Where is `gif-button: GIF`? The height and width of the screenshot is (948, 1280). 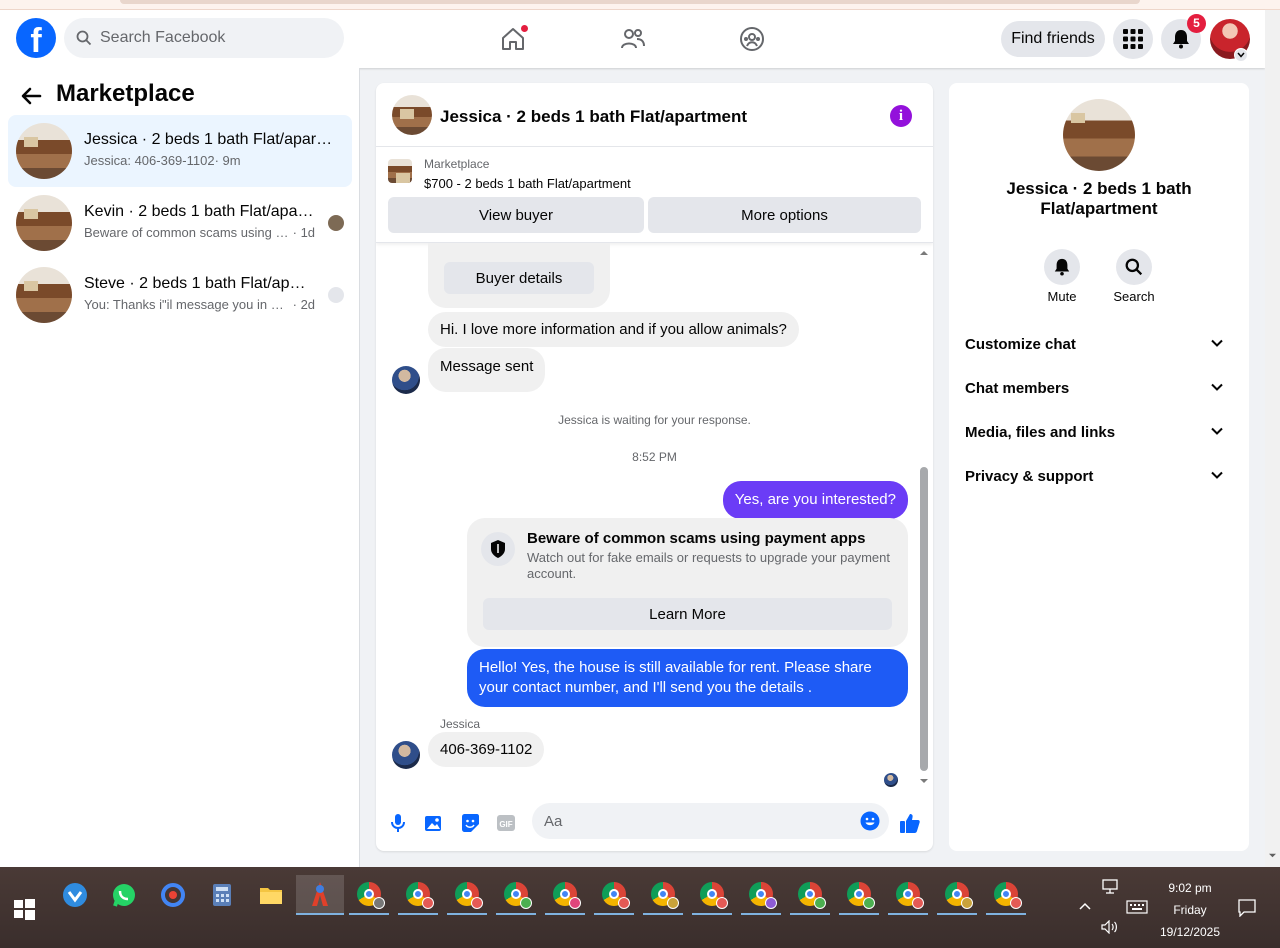 gif-button: GIF is located at coordinates (506, 823).